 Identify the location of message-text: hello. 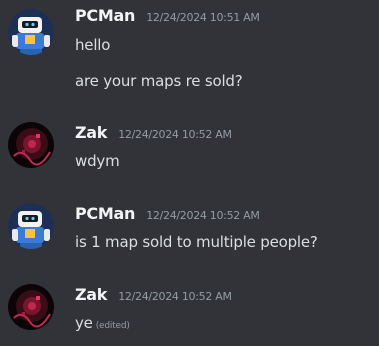
(93, 45).